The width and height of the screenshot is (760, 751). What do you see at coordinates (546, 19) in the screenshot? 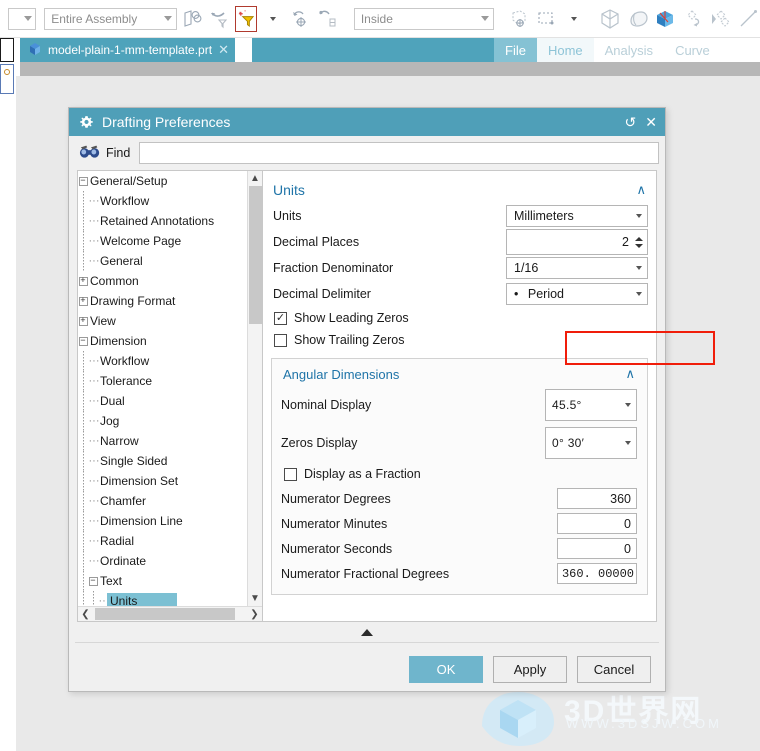
I see `rectangle-select-icon` at bounding box center [546, 19].